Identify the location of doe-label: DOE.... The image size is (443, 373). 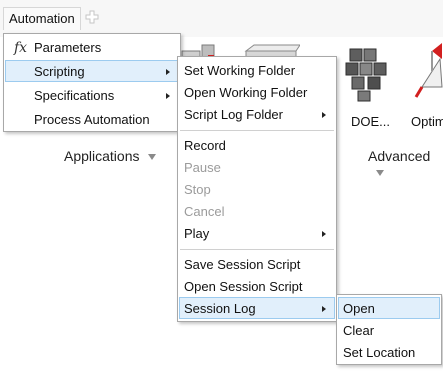
(370, 121).